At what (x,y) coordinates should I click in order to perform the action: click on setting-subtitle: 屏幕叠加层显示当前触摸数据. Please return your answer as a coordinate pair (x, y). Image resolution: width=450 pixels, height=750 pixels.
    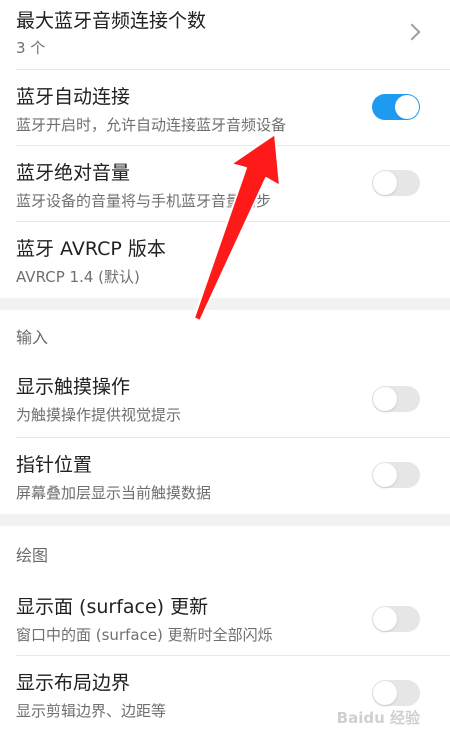
    Looking at the image, I should click on (114, 493).